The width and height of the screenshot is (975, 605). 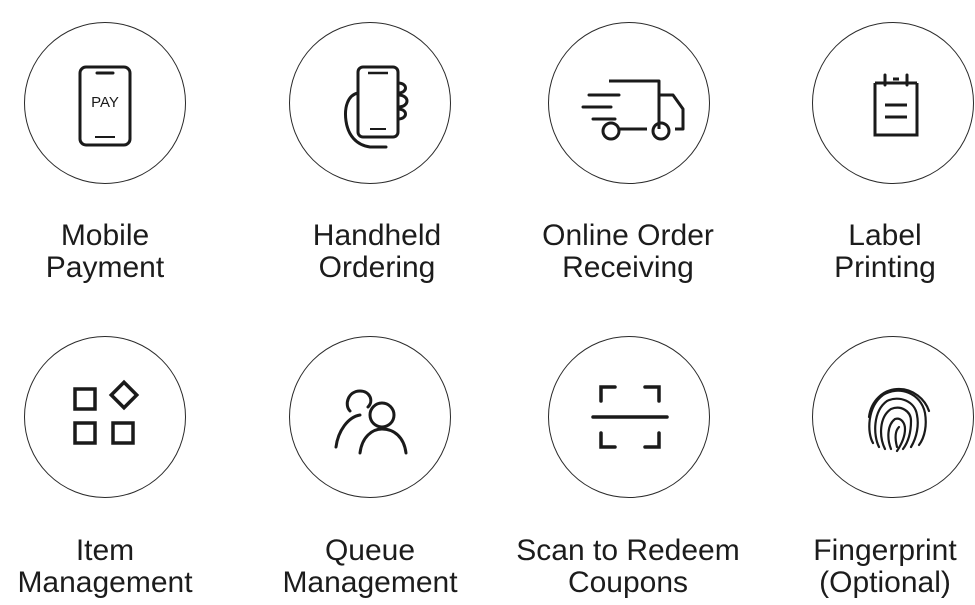 What do you see at coordinates (896, 105) in the screenshot?
I see `clipboard-label-icon` at bounding box center [896, 105].